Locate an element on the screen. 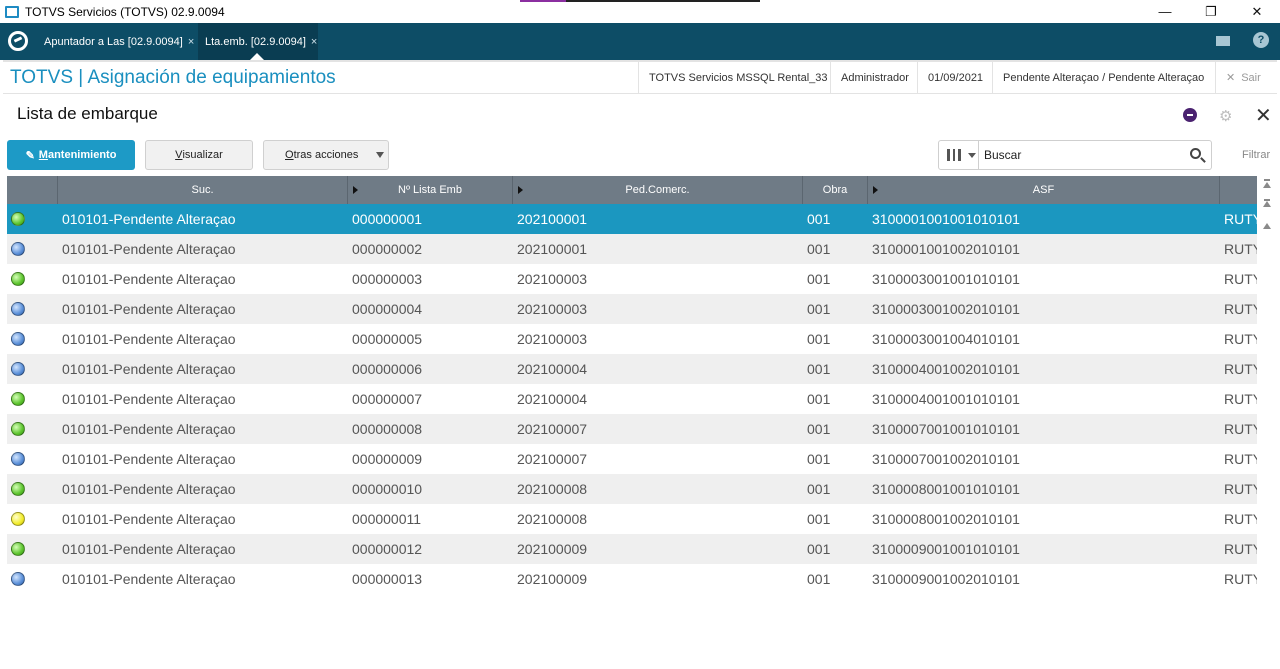 The width and height of the screenshot is (1280, 669). vertical-scrollbar is located at coordinates (1267, 422).